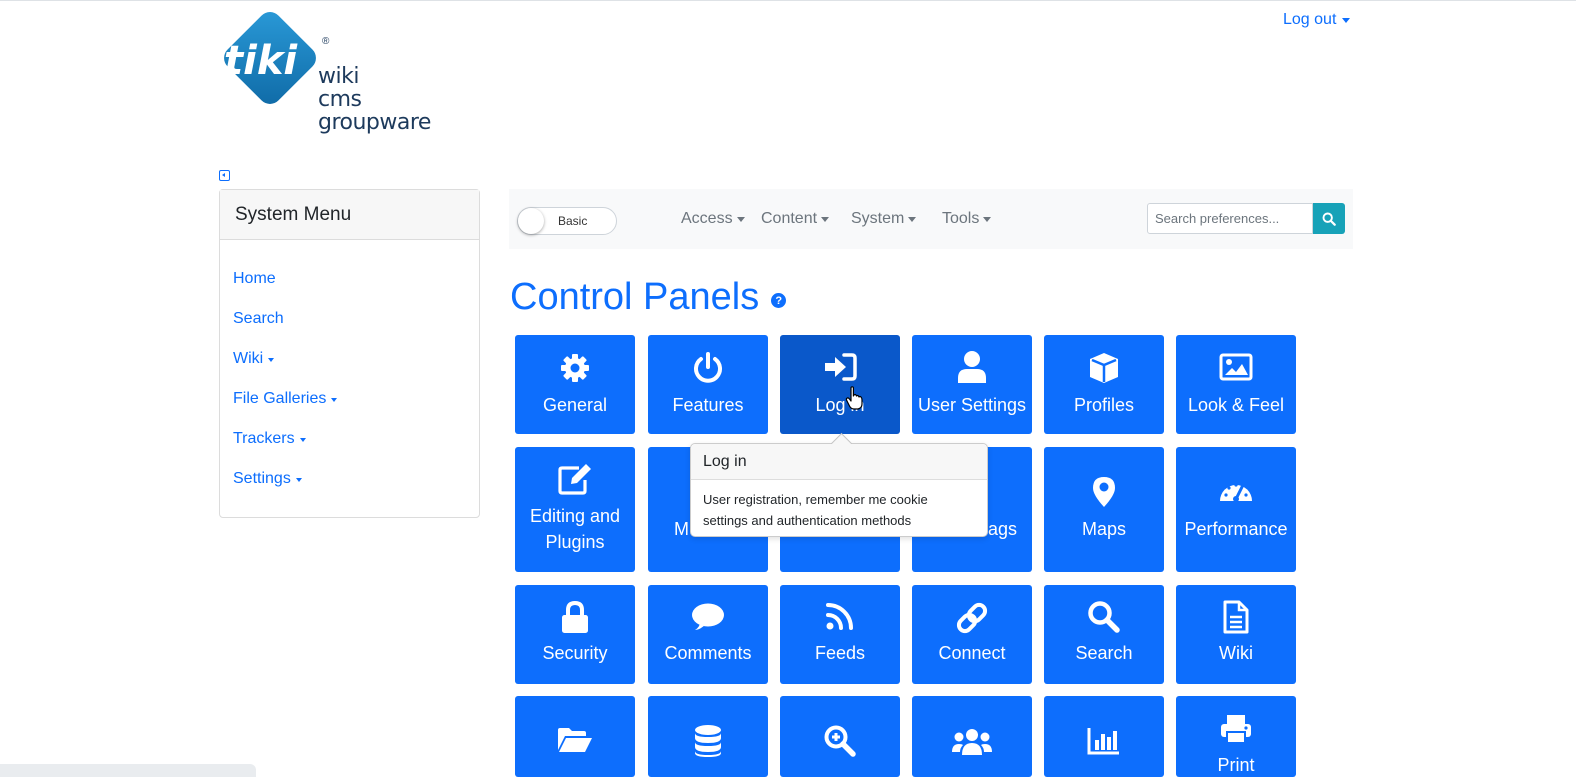 This screenshot has height=778, width=1576. I want to click on sidebar-item-home: Home, so click(285, 290).